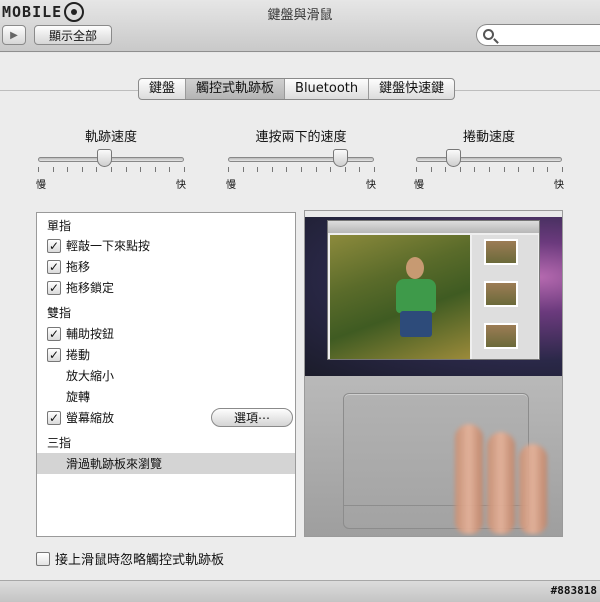  Describe the element at coordinates (78, 355) in the screenshot. I see `scroll-label: 捲動` at that location.